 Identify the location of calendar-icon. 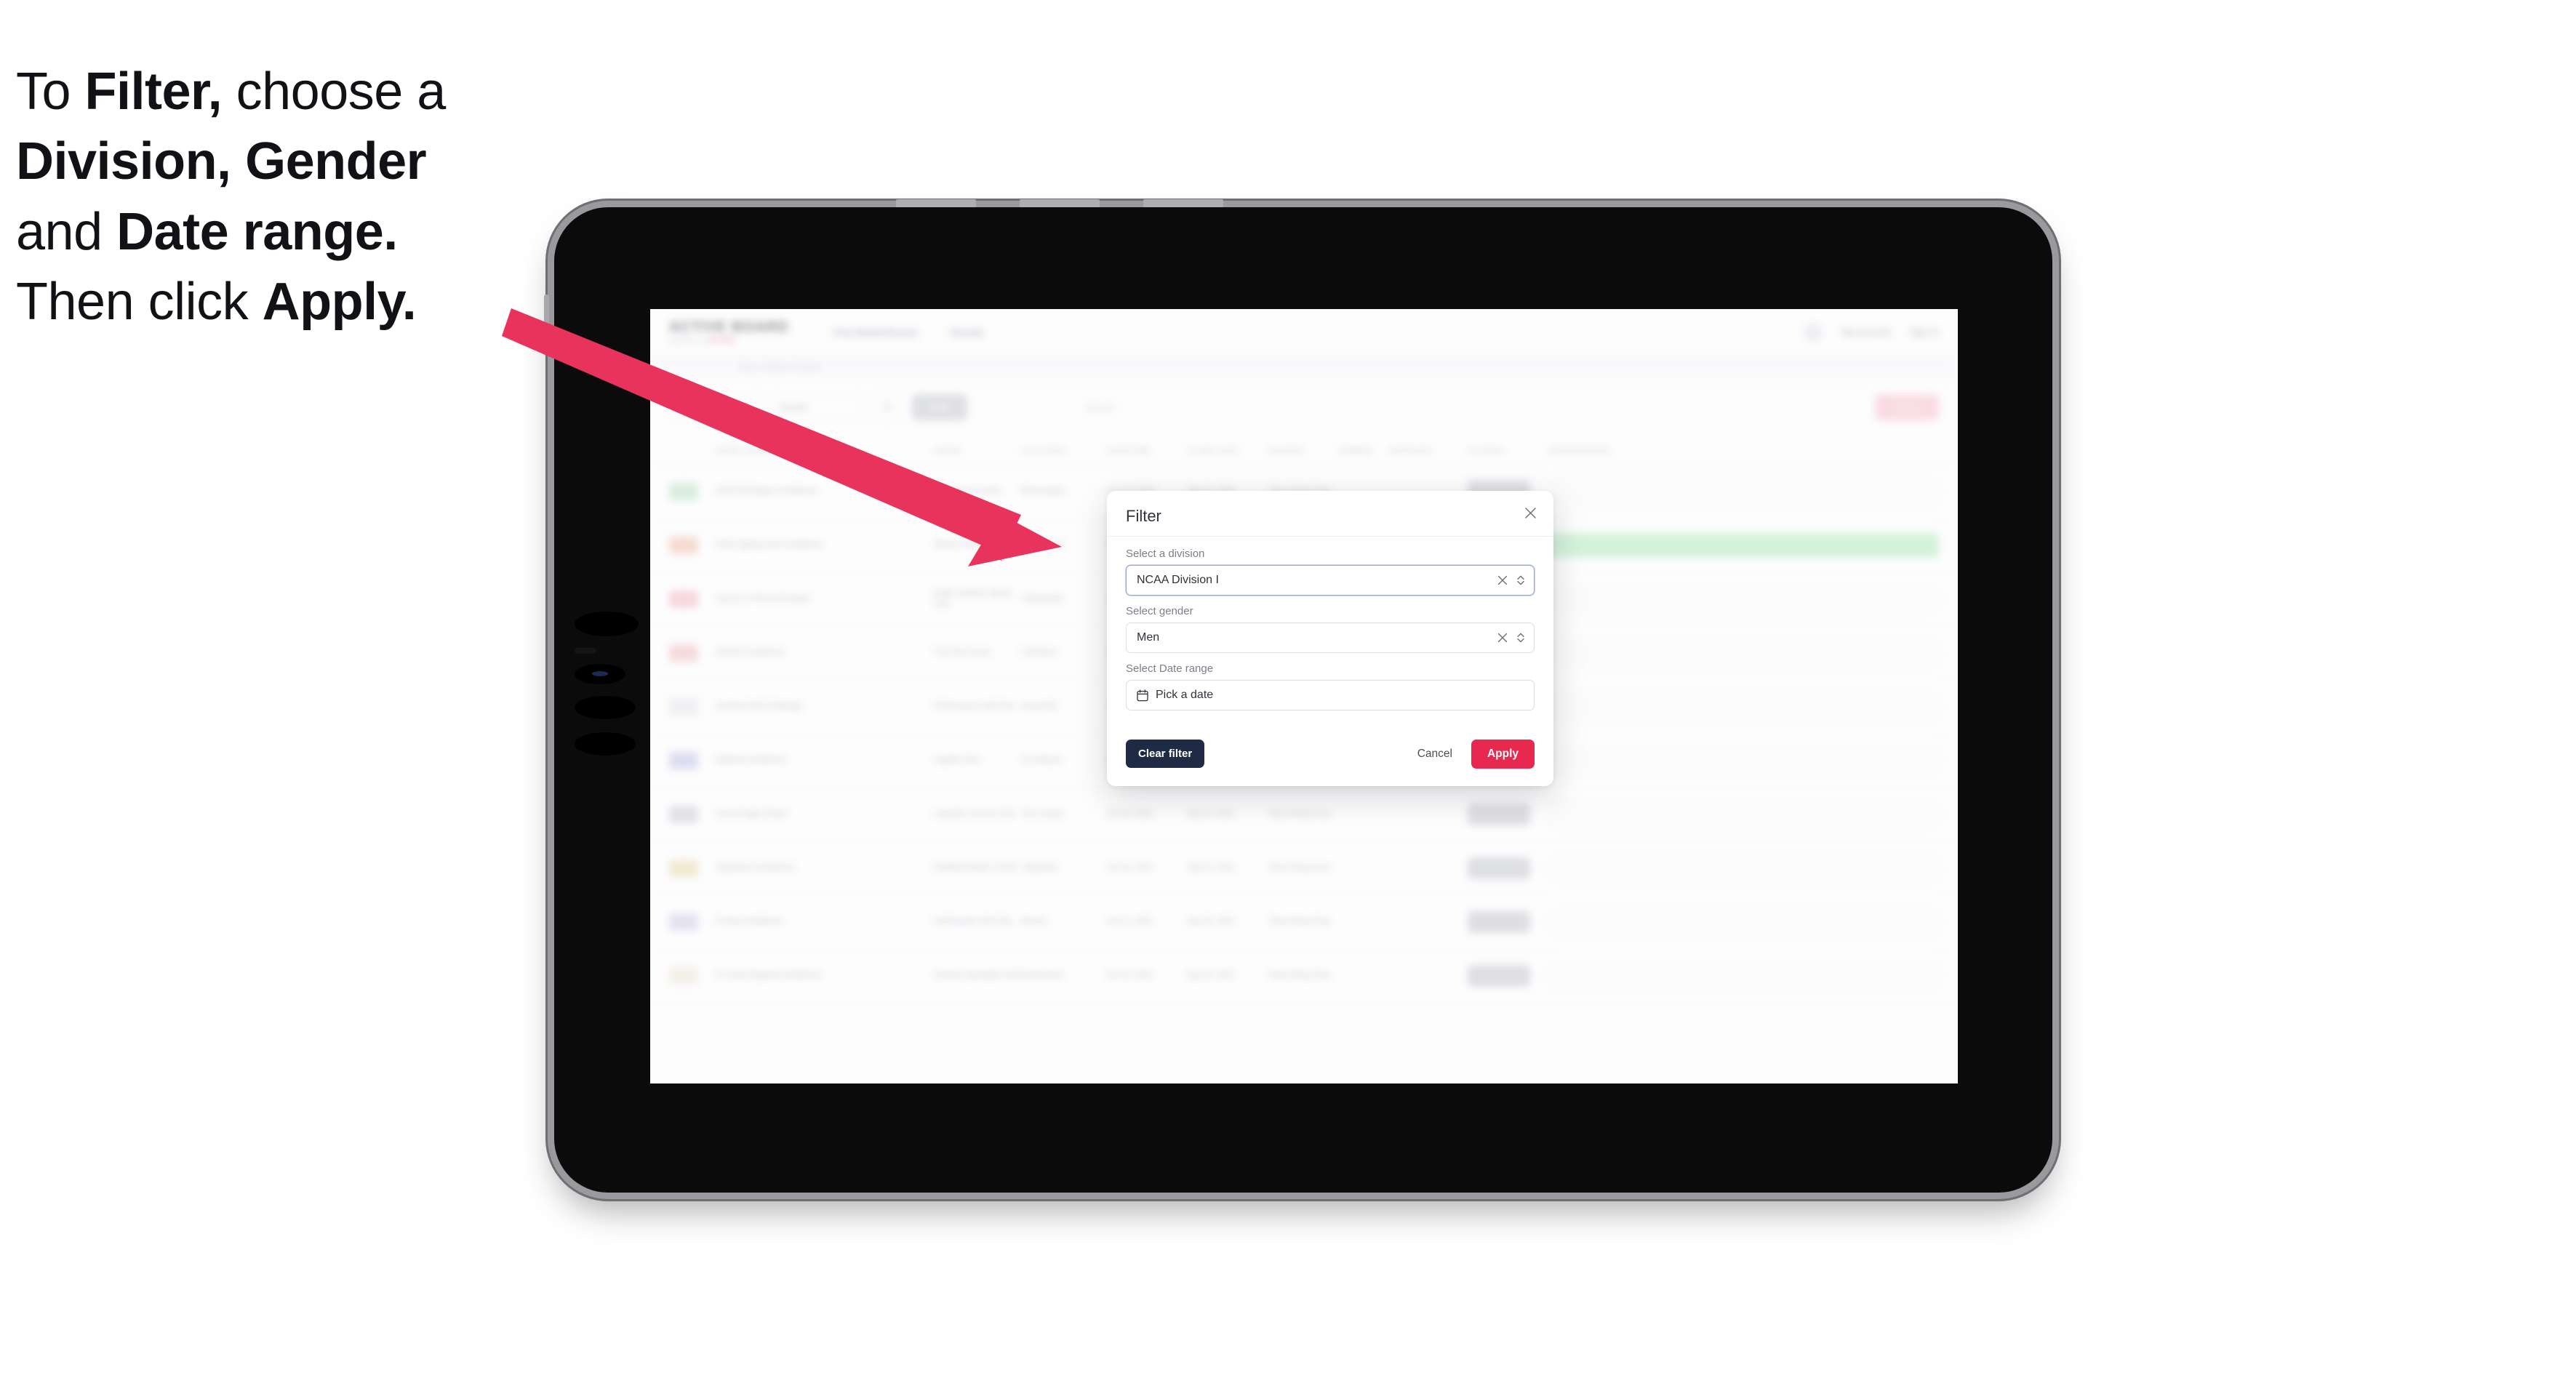
(1142, 696).